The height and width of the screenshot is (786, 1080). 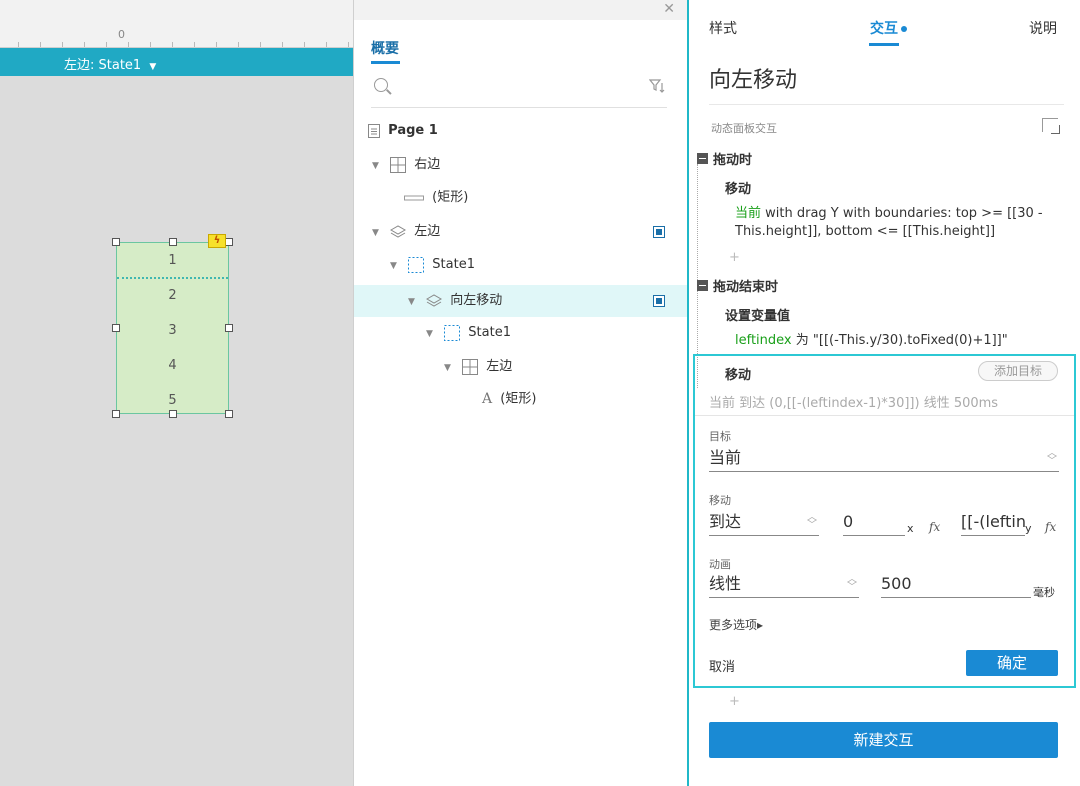 What do you see at coordinates (884, 459) in the screenshot?
I see `target-select: 当前 ︿ ﹀` at bounding box center [884, 459].